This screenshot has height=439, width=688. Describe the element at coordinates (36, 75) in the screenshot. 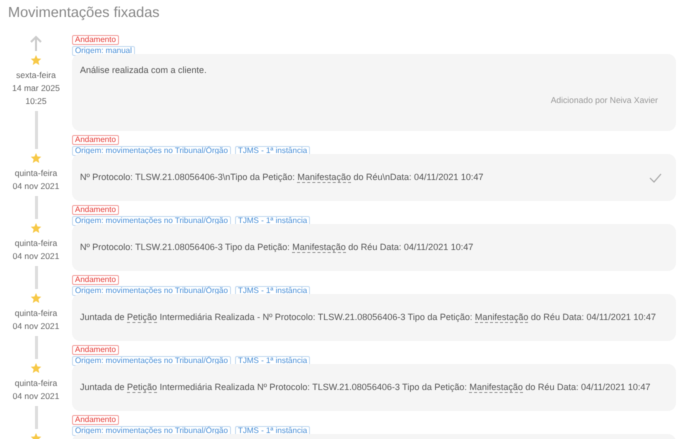

I see `date-label: sexta-feira` at that location.